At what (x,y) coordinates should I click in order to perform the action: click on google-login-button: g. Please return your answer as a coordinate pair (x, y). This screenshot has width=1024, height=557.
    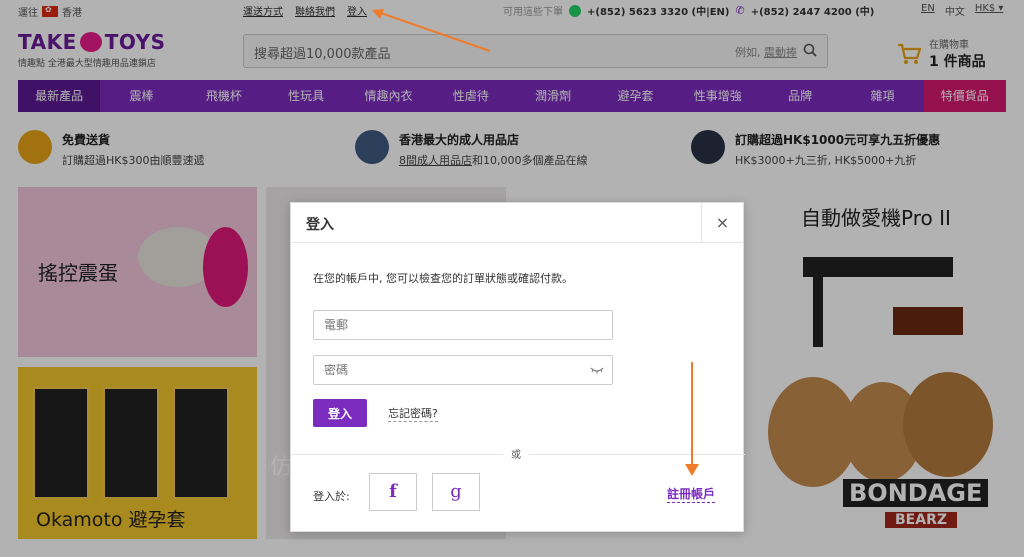
    Looking at the image, I should click on (456, 492).